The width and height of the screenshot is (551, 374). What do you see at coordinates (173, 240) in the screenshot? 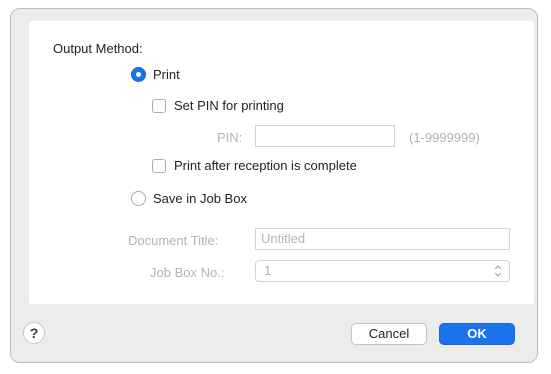
I see `document-title-label: Document Title:` at bounding box center [173, 240].